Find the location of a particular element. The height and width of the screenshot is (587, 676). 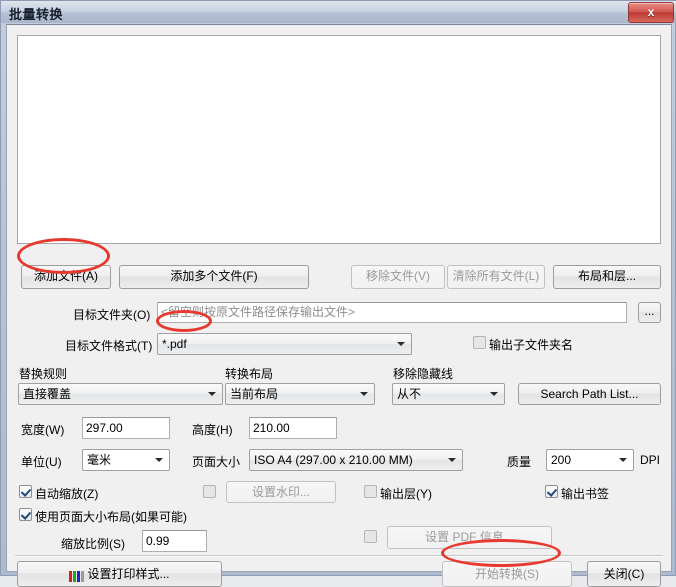

height-input: 210.00 is located at coordinates (293, 428).